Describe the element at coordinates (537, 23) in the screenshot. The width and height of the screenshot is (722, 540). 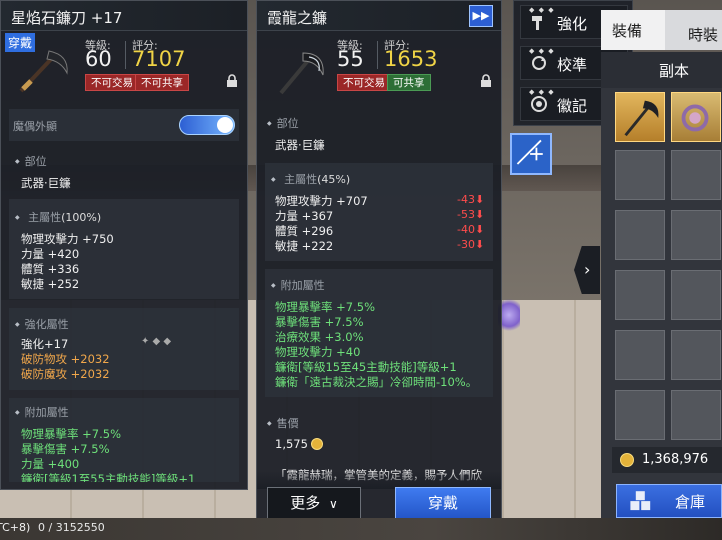
I see `hammer-icon` at that location.